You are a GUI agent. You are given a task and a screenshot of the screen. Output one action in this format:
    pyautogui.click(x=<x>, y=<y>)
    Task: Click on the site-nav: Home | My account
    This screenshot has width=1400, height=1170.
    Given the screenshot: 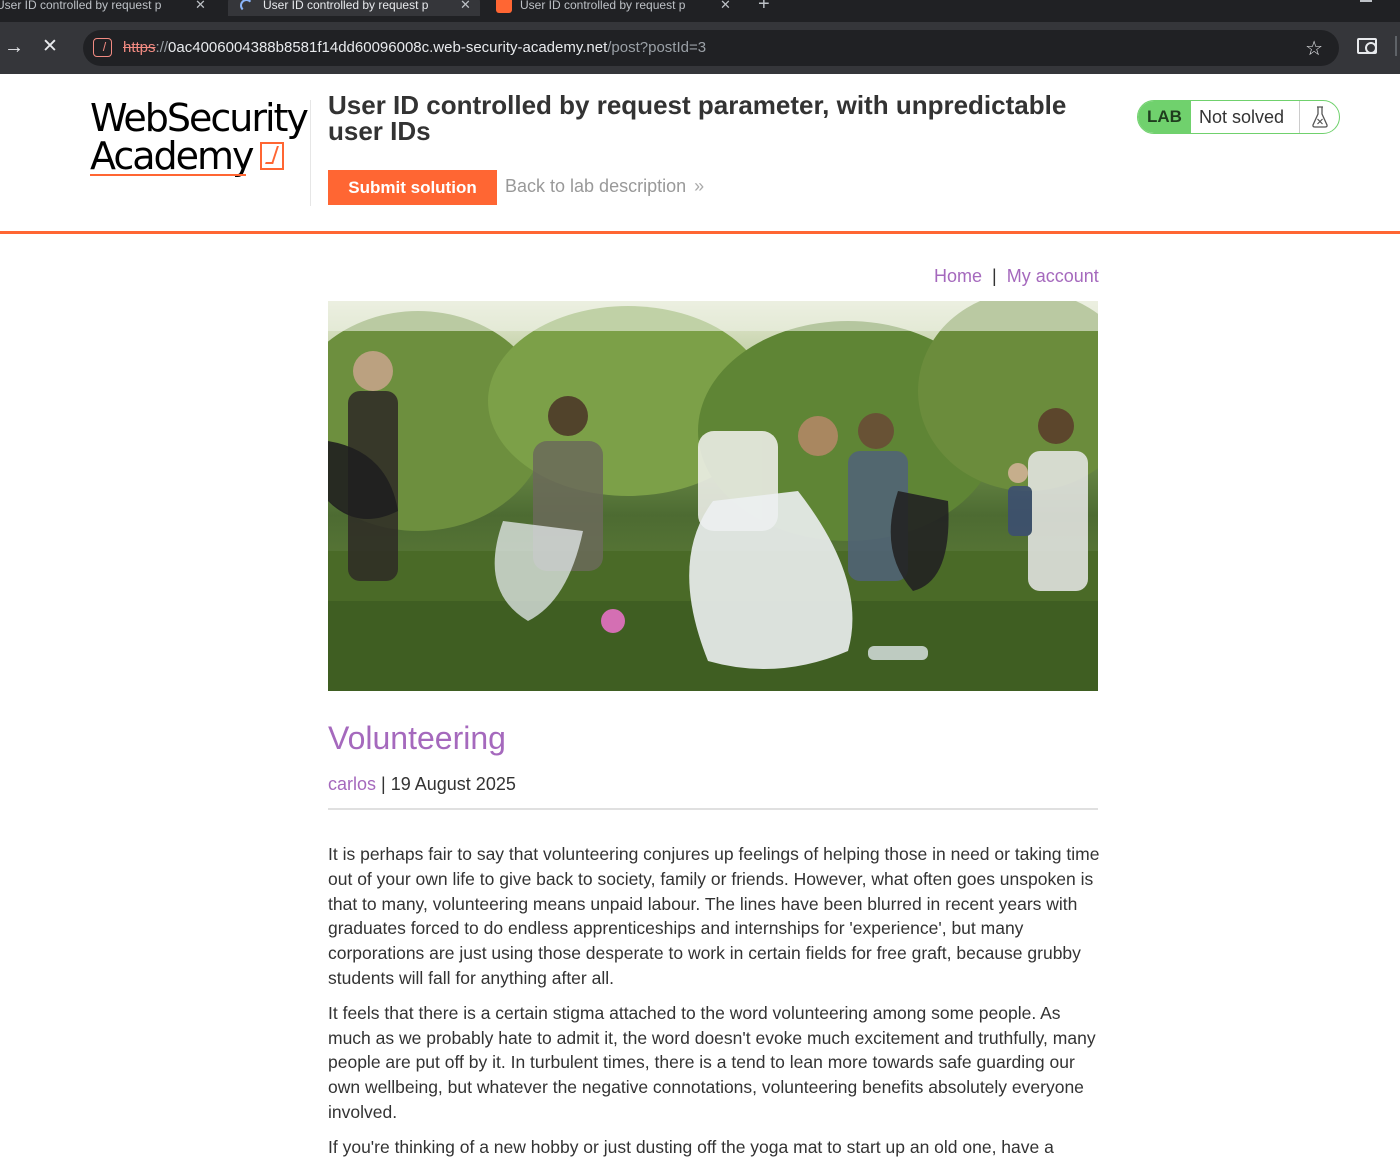 What is the action you would take?
    pyautogui.click(x=1016, y=276)
    